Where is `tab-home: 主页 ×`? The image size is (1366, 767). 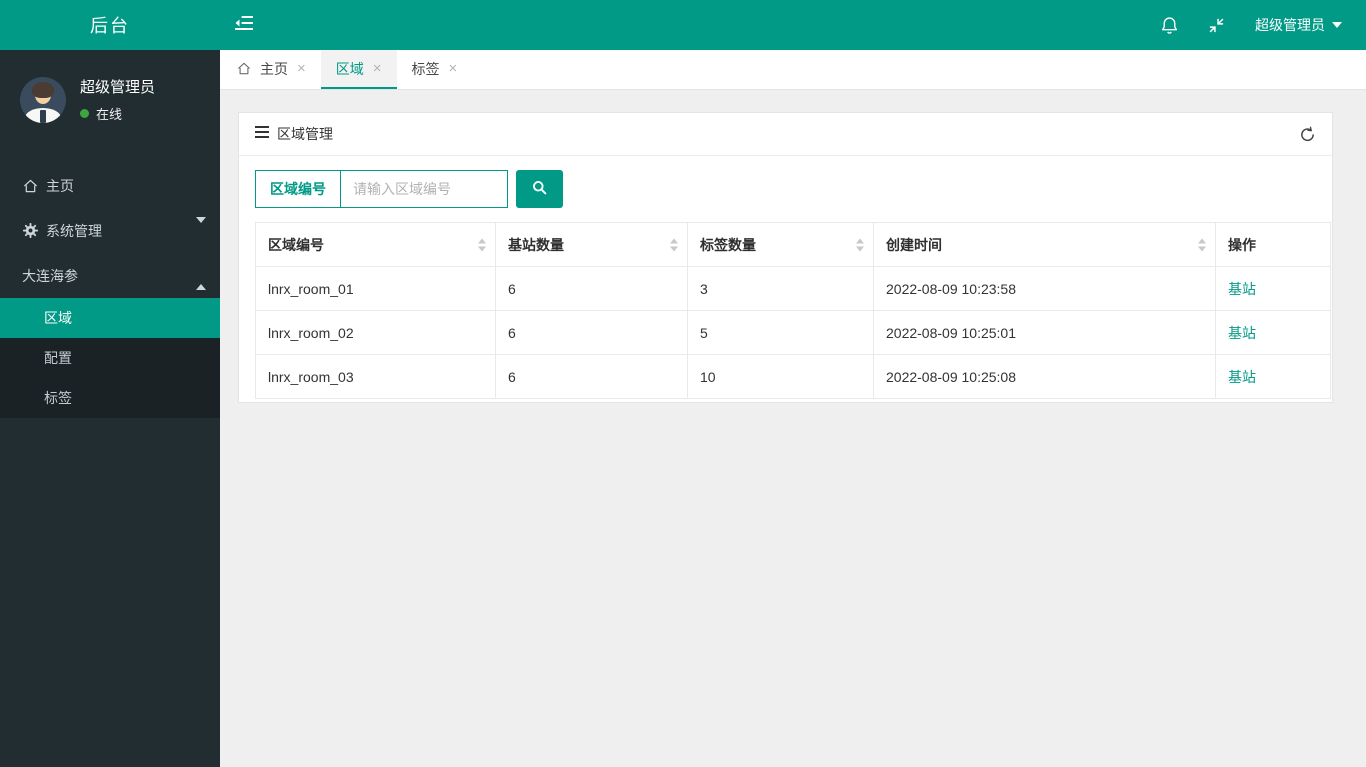 tab-home: 主页 × is located at coordinates (271, 69).